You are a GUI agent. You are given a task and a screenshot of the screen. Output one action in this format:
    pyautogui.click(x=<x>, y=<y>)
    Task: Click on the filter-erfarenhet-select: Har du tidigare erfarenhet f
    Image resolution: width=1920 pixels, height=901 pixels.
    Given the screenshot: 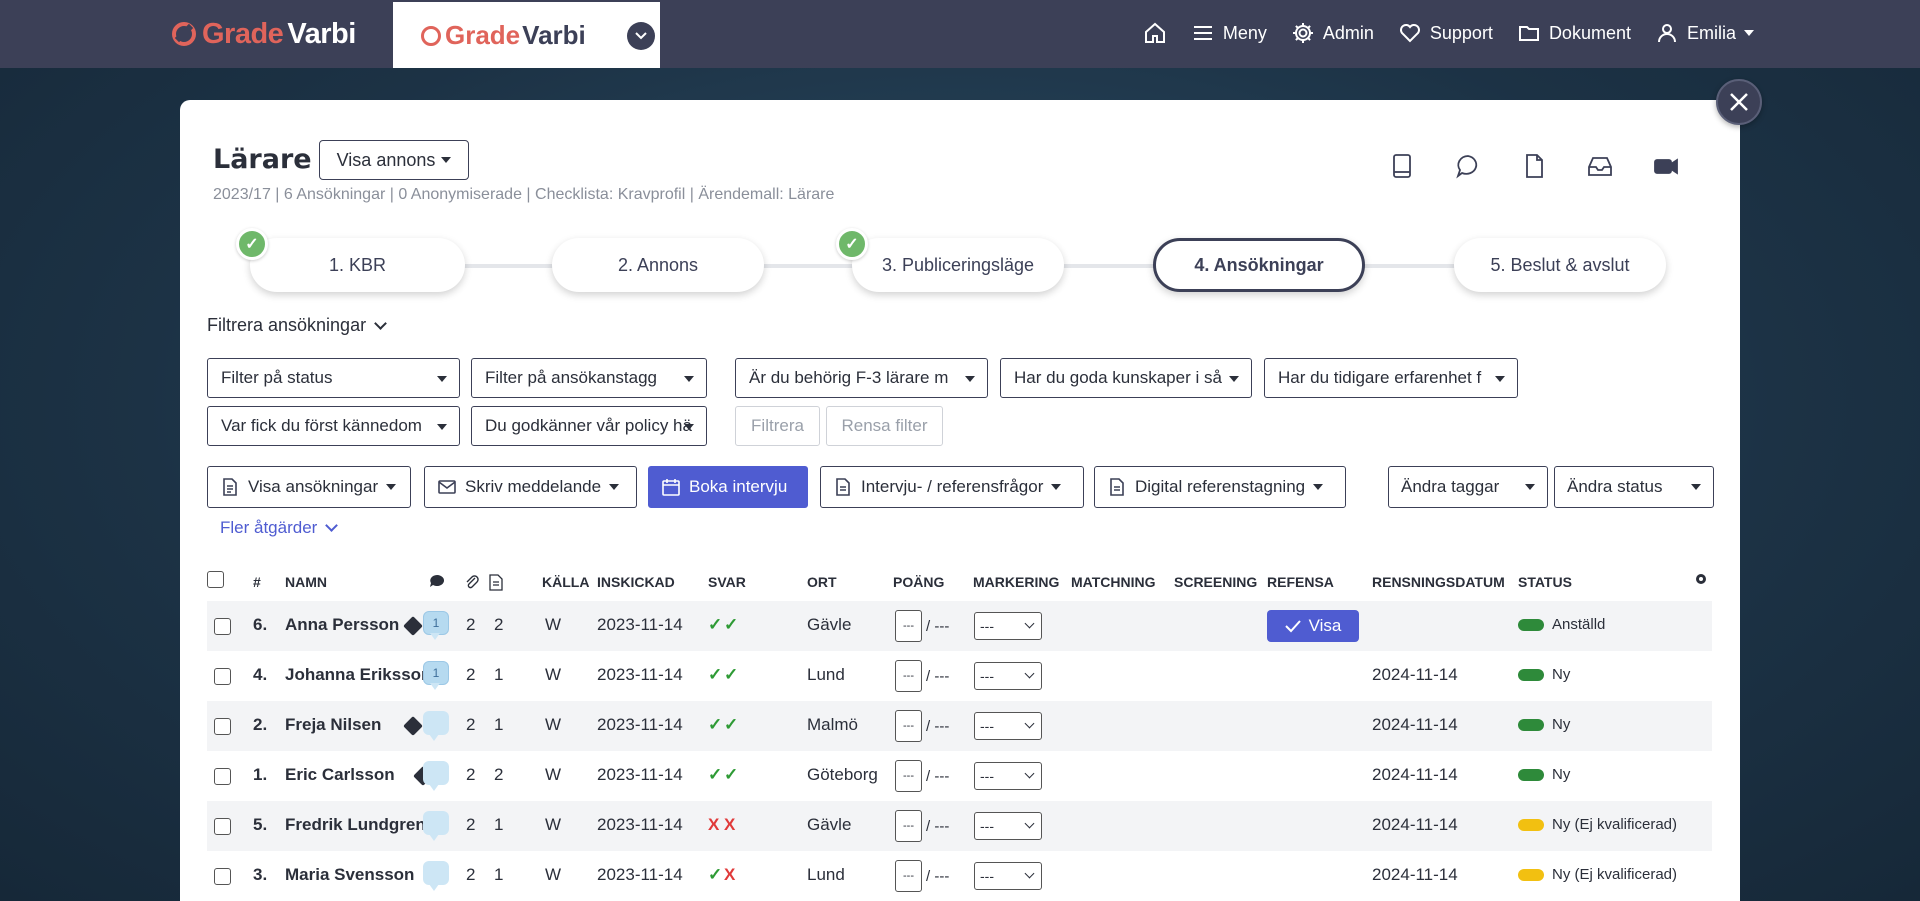 What is the action you would take?
    pyautogui.click(x=1391, y=378)
    